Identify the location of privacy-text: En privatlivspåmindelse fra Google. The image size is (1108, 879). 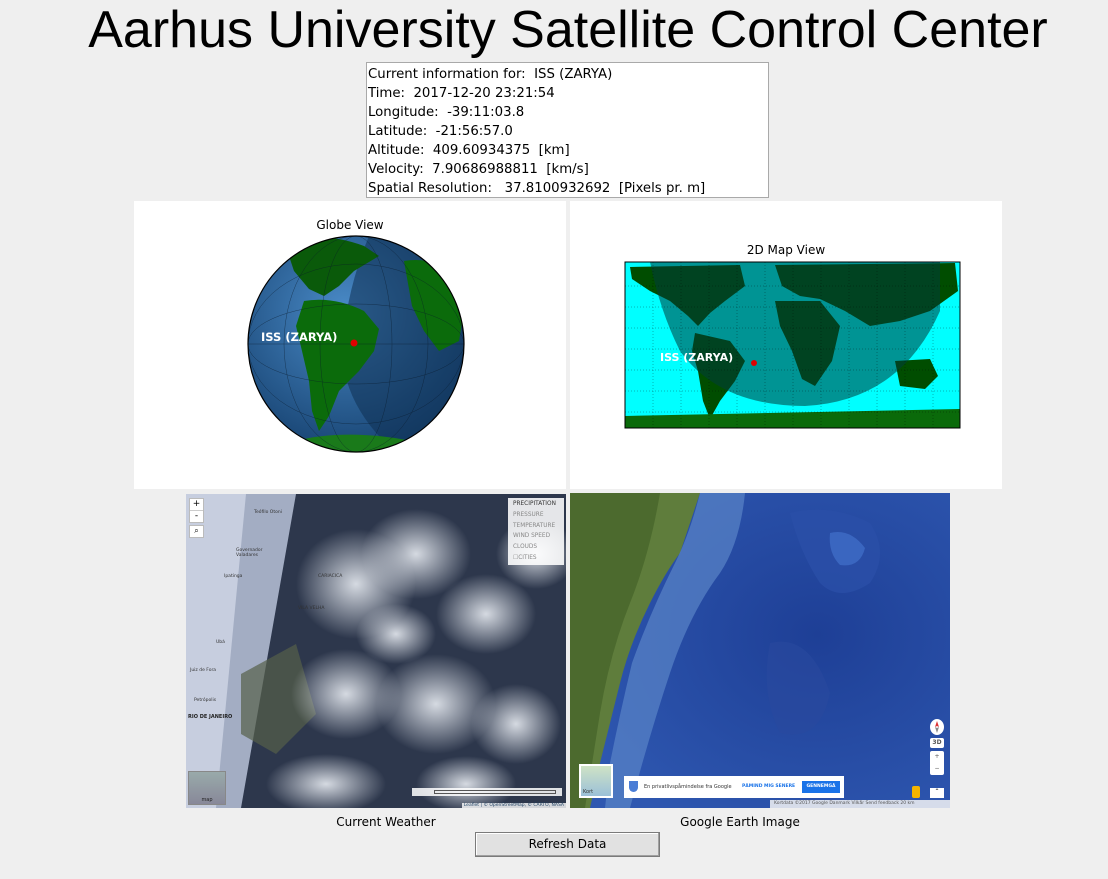
(688, 787).